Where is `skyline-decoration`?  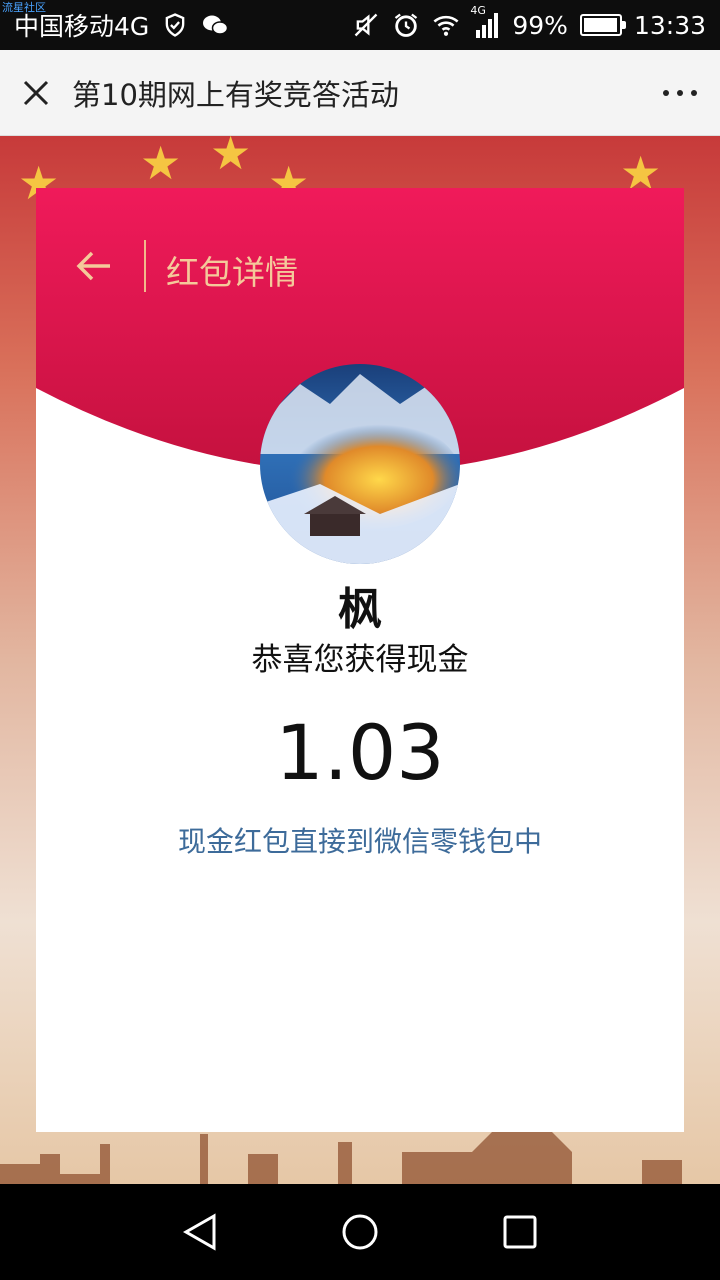 skyline-decoration is located at coordinates (341, 1158).